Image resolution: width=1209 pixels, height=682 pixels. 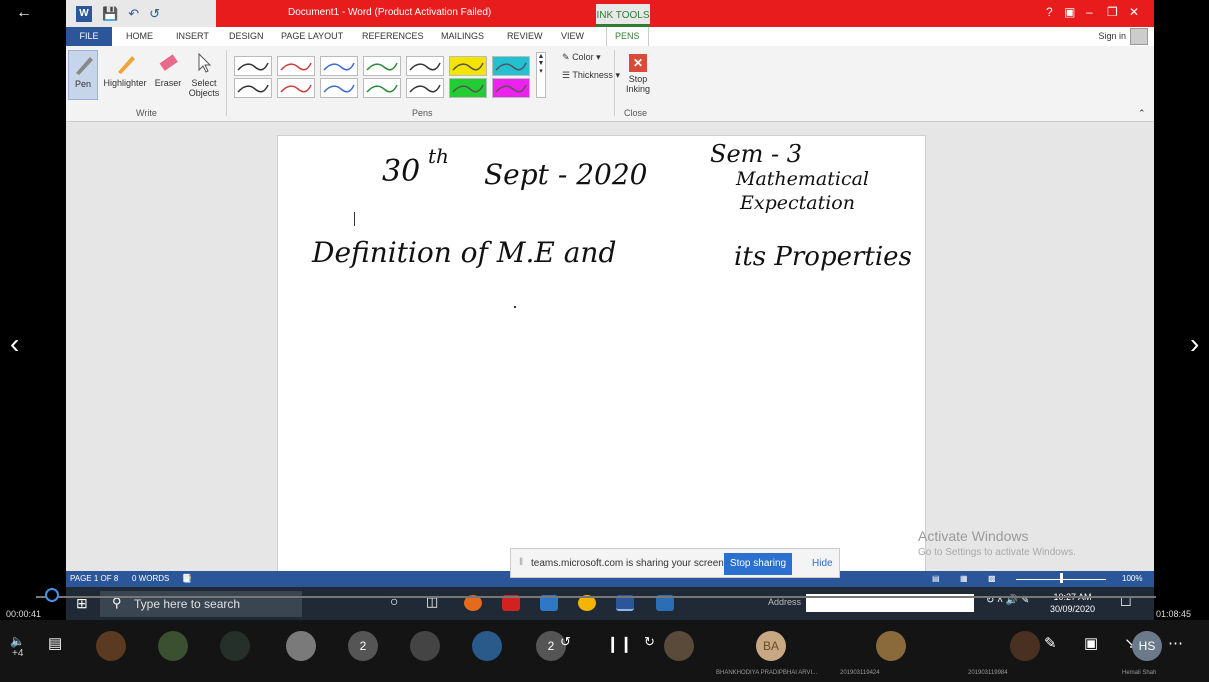 I want to click on participant-initials-ba: BA, so click(x=771, y=646).